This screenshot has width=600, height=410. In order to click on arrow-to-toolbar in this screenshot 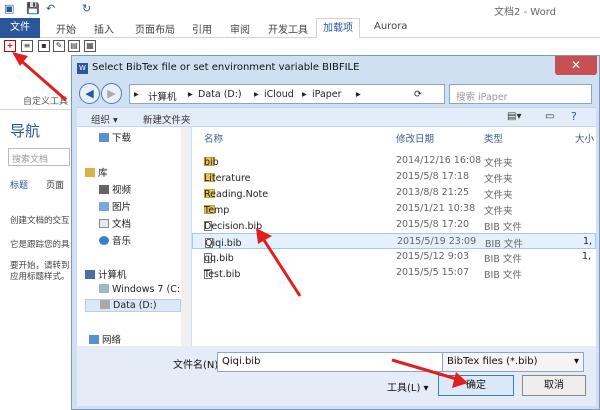, I will do `click(42, 79)`.